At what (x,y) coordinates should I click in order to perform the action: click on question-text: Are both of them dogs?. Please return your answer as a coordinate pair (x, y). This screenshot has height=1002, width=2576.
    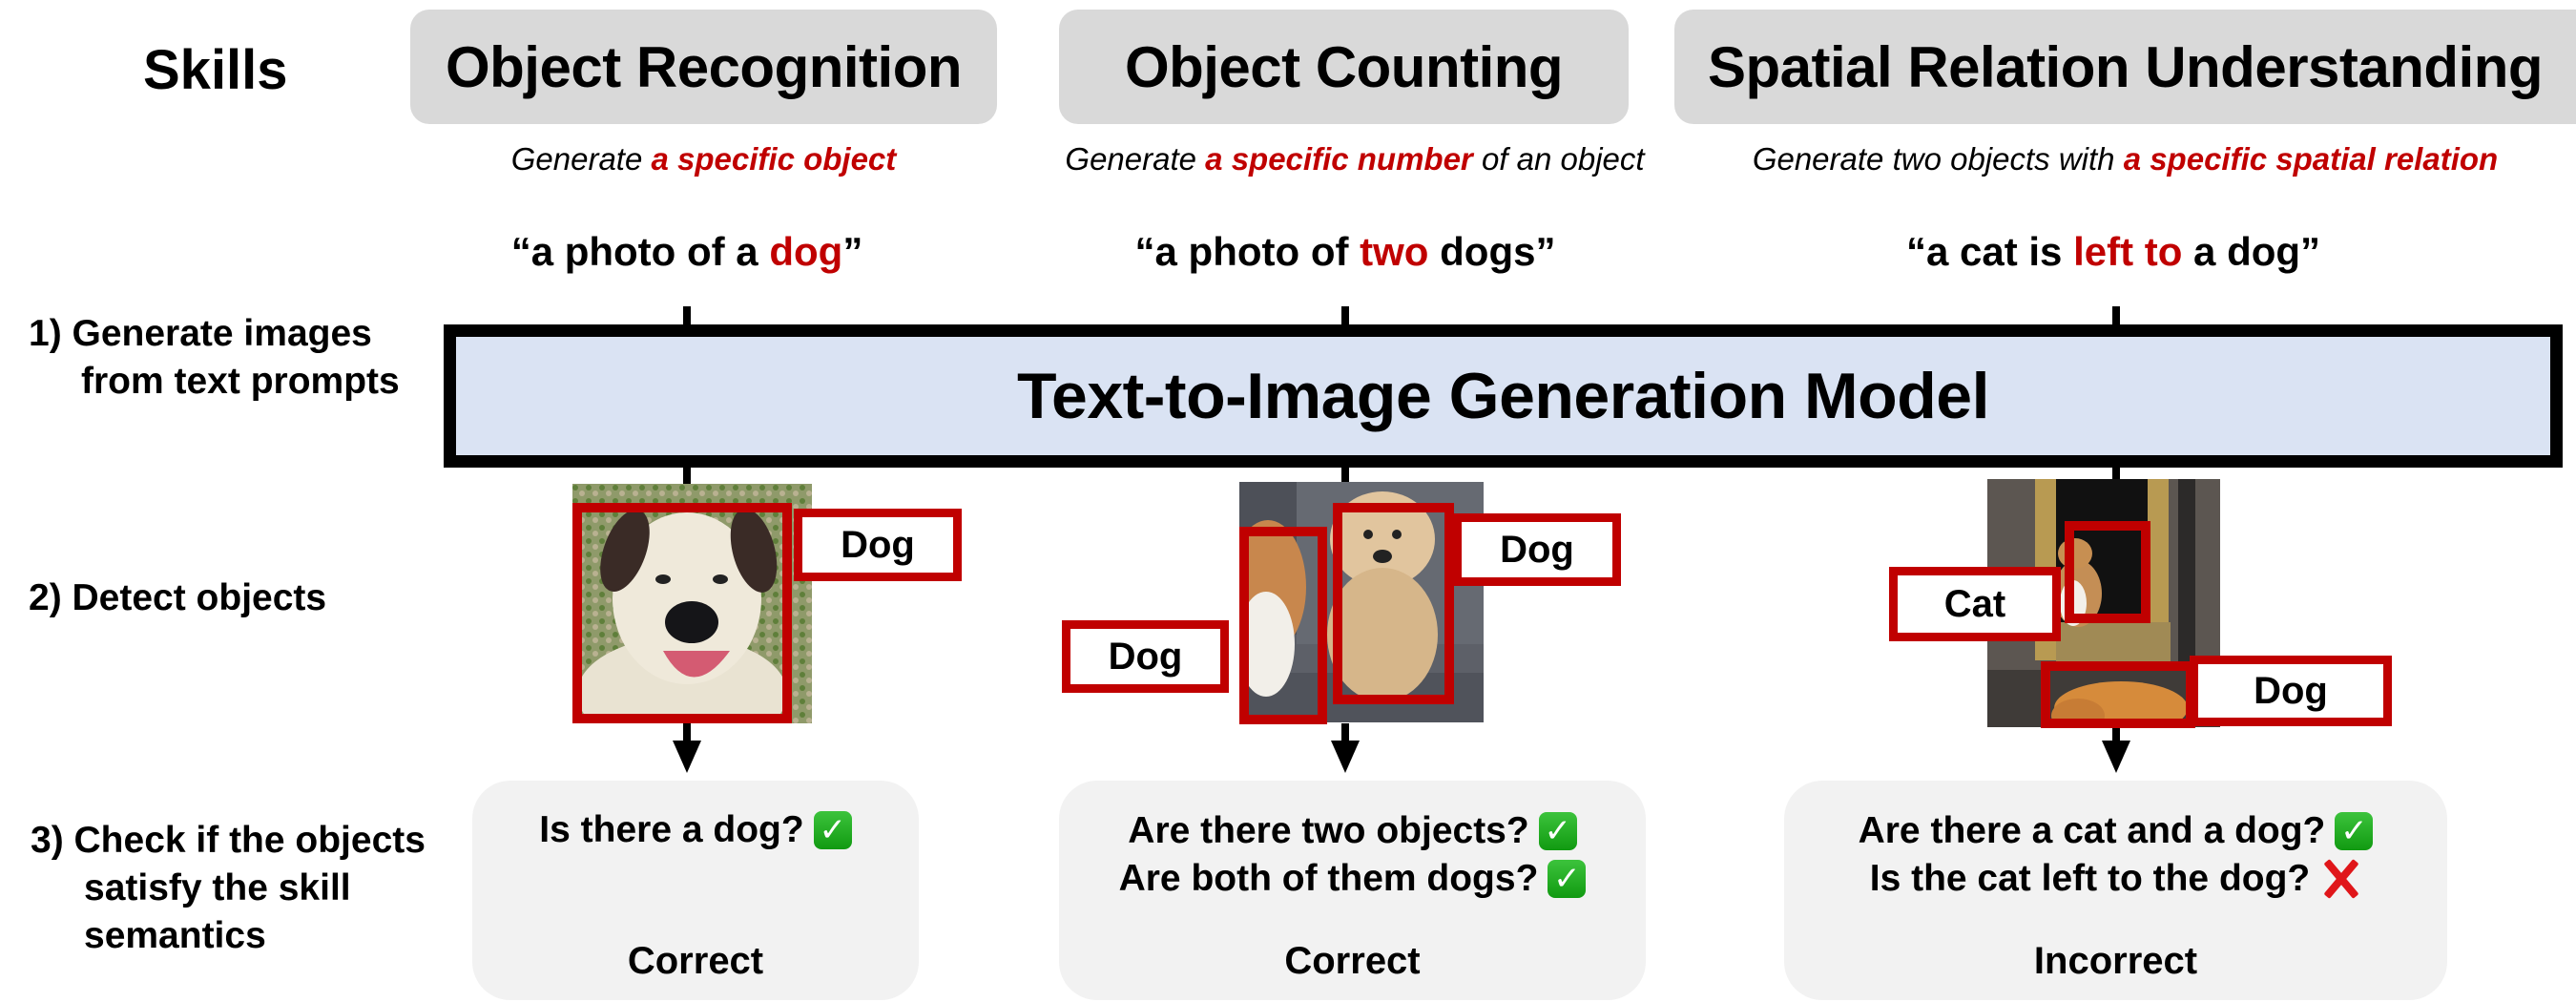
    Looking at the image, I should click on (1328, 878).